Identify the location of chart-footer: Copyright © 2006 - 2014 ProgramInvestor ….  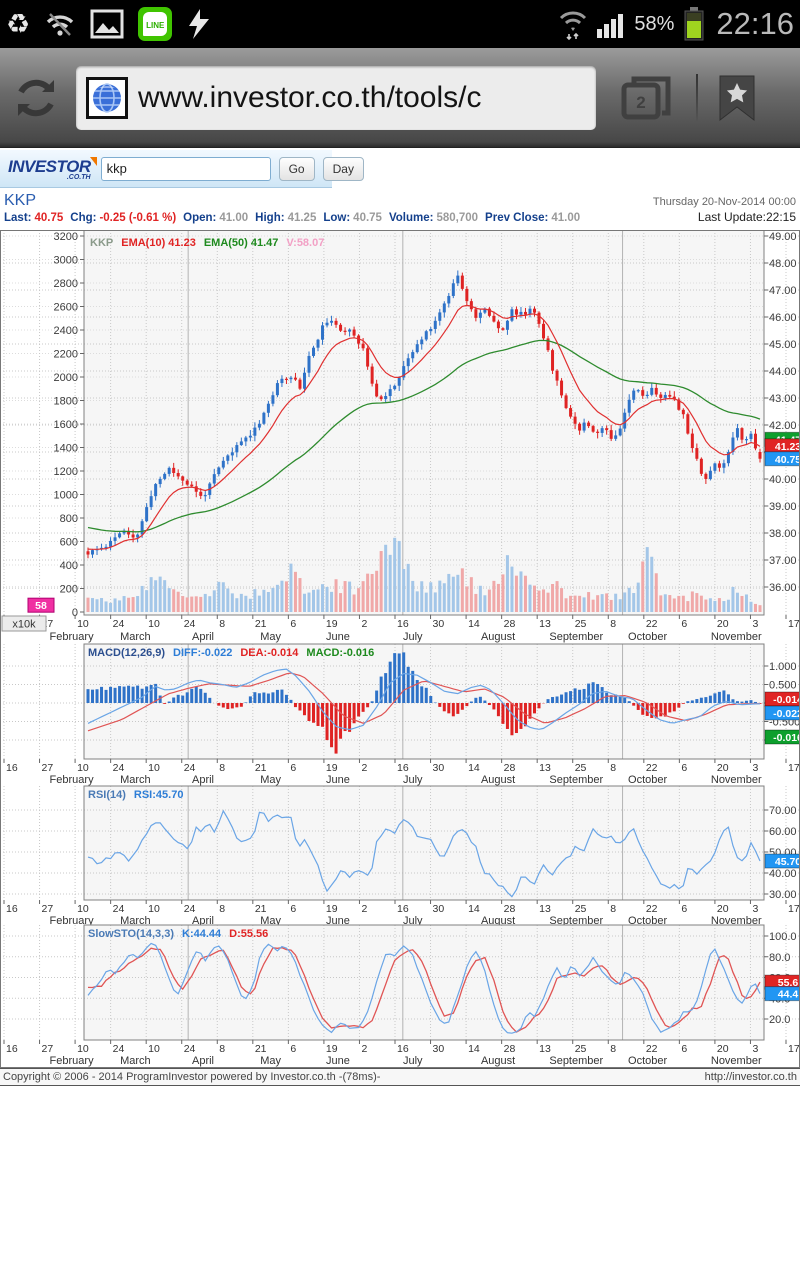
(400, 1077).